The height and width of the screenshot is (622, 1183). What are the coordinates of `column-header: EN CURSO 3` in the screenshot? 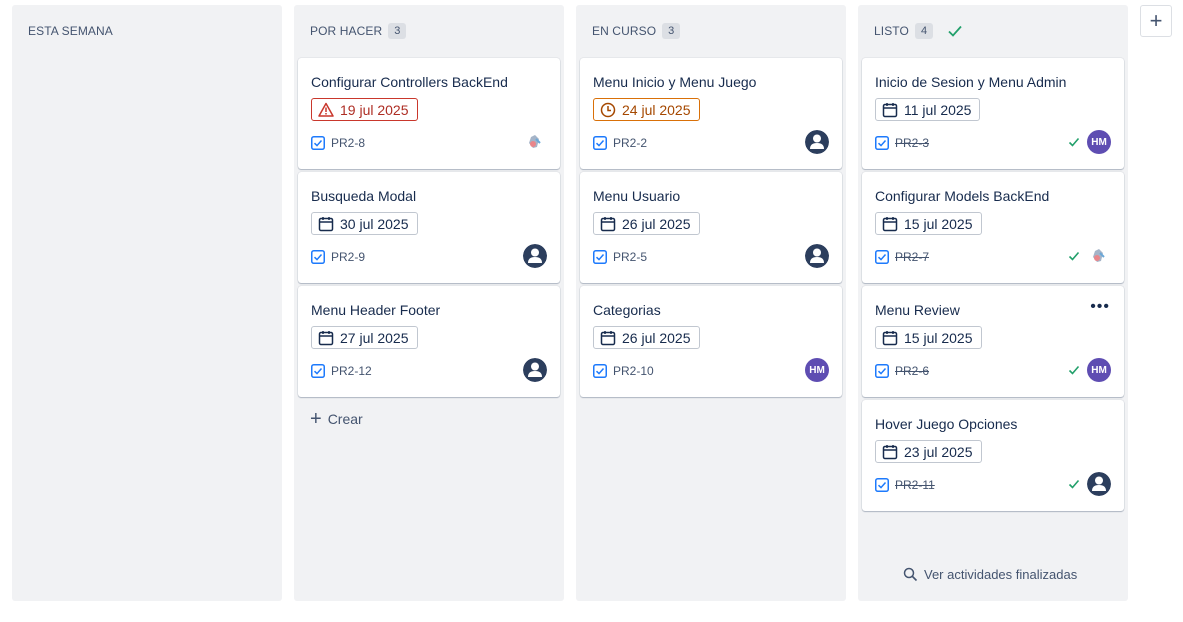 It's located at (636, 31).